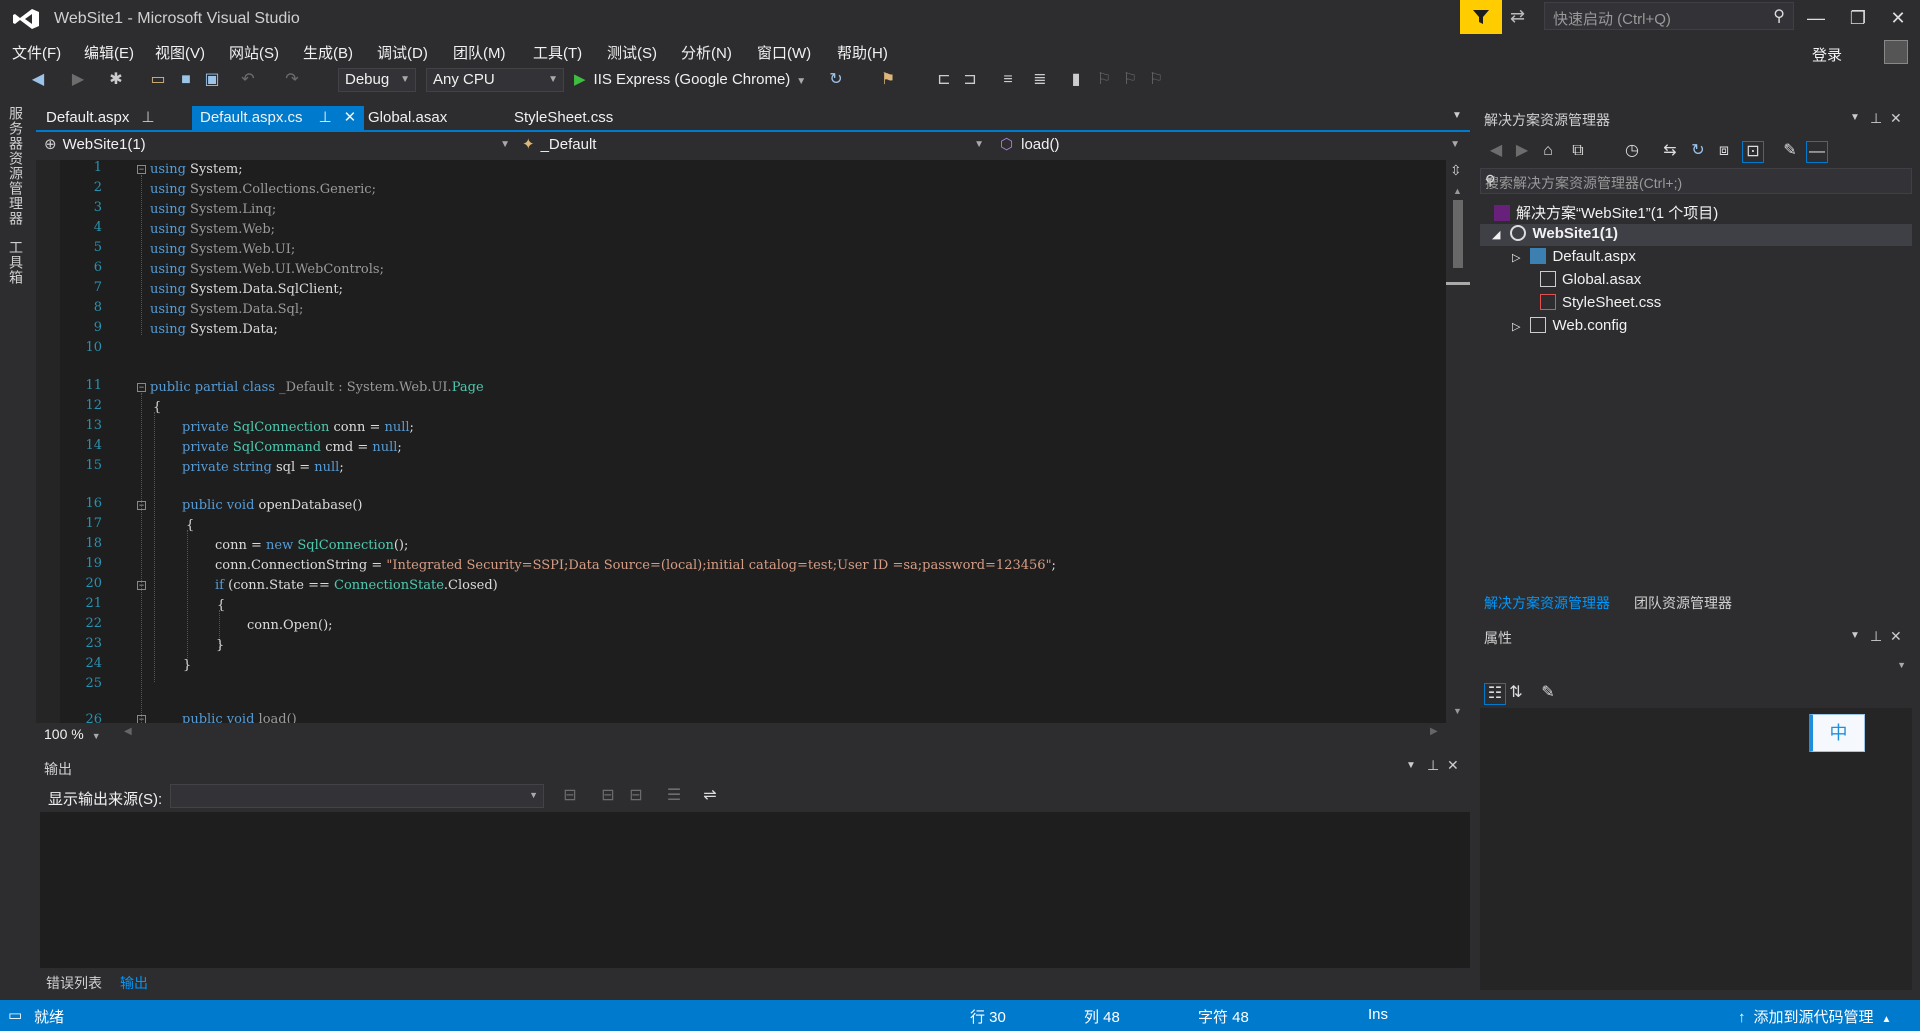 This screenshot has width=1920, height=1031. What do you see at coordinates (402, 52) in the screenshot?
I see `menu-debug: 调试(D)` at bounding box center [402, 52].